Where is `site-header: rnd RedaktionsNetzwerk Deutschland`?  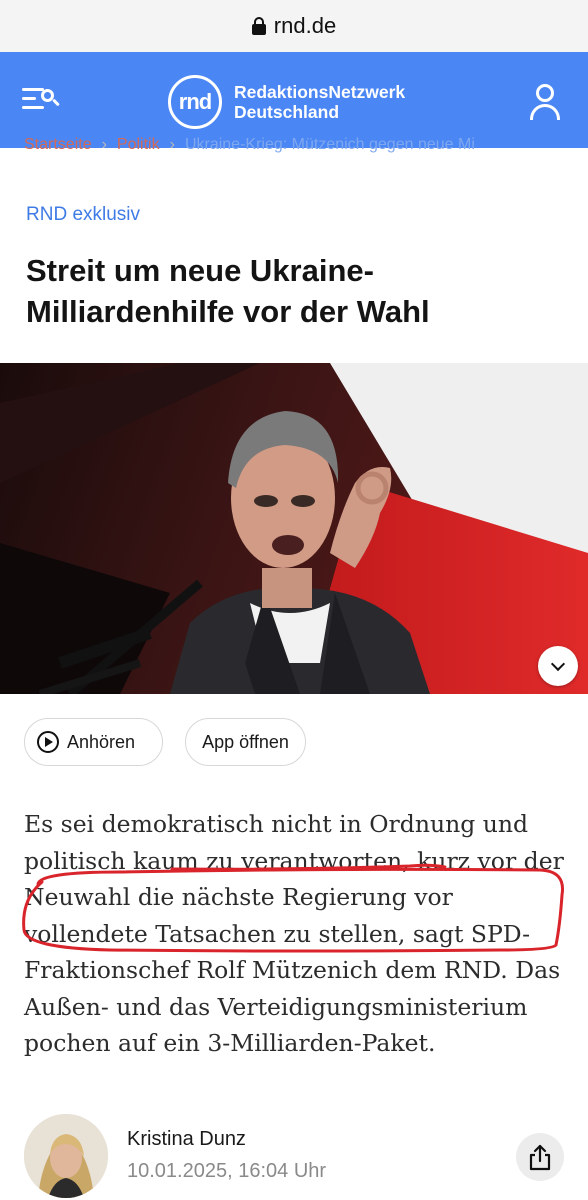 site-header: rnd RedaktionsNetzwerk Deutschland is located at coordinates (294, 100).